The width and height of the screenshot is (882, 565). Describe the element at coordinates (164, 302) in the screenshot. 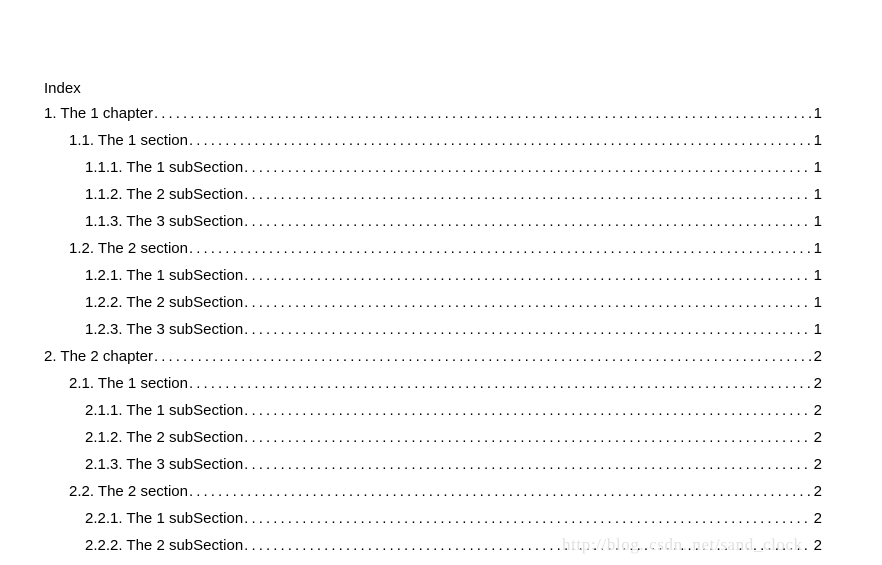

I see `toc-entry-label: 1.2.2. The 2 subSection` at that location.